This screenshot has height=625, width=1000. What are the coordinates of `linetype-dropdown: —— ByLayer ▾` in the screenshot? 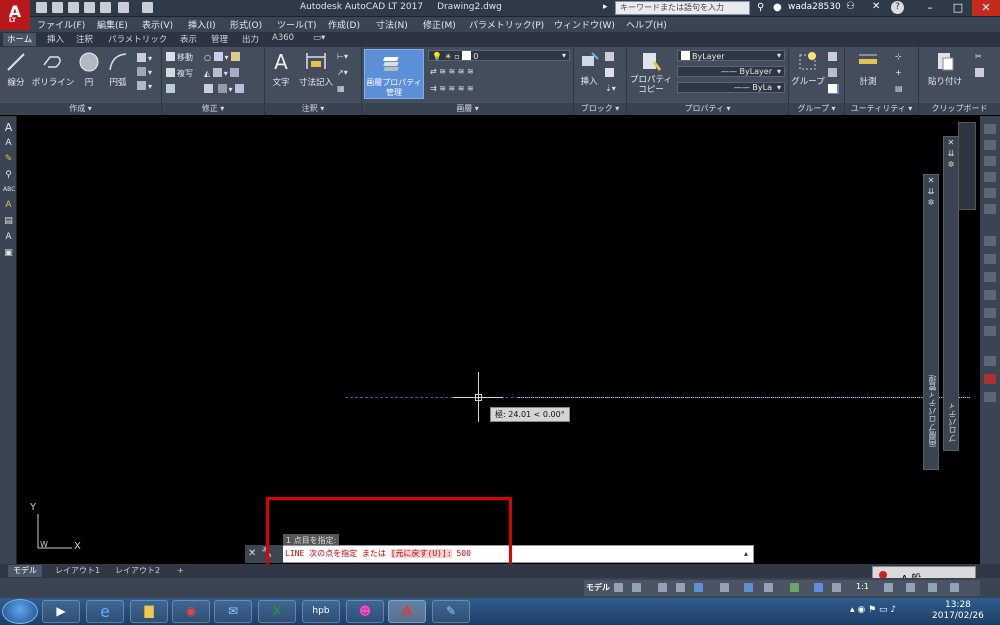 It's located at (731, 71).